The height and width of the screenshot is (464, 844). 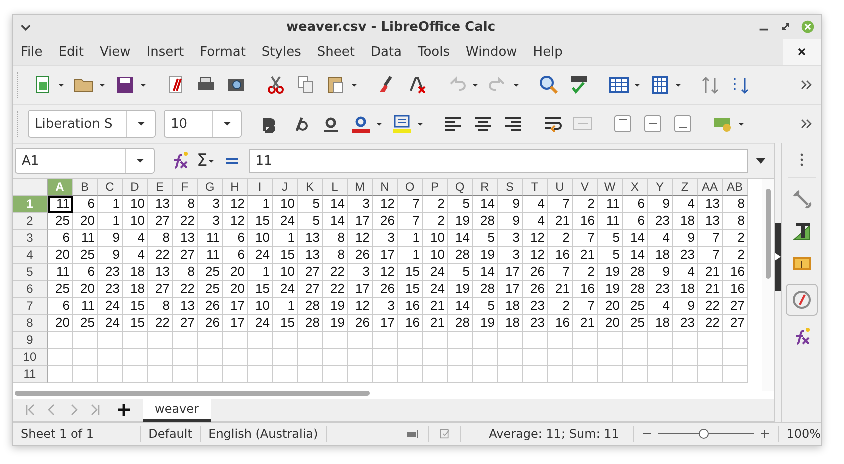 What do you see at coordinates (160, 255) in the screenshot?
I see `table-cell: 22` at bounding box center [160, 255].